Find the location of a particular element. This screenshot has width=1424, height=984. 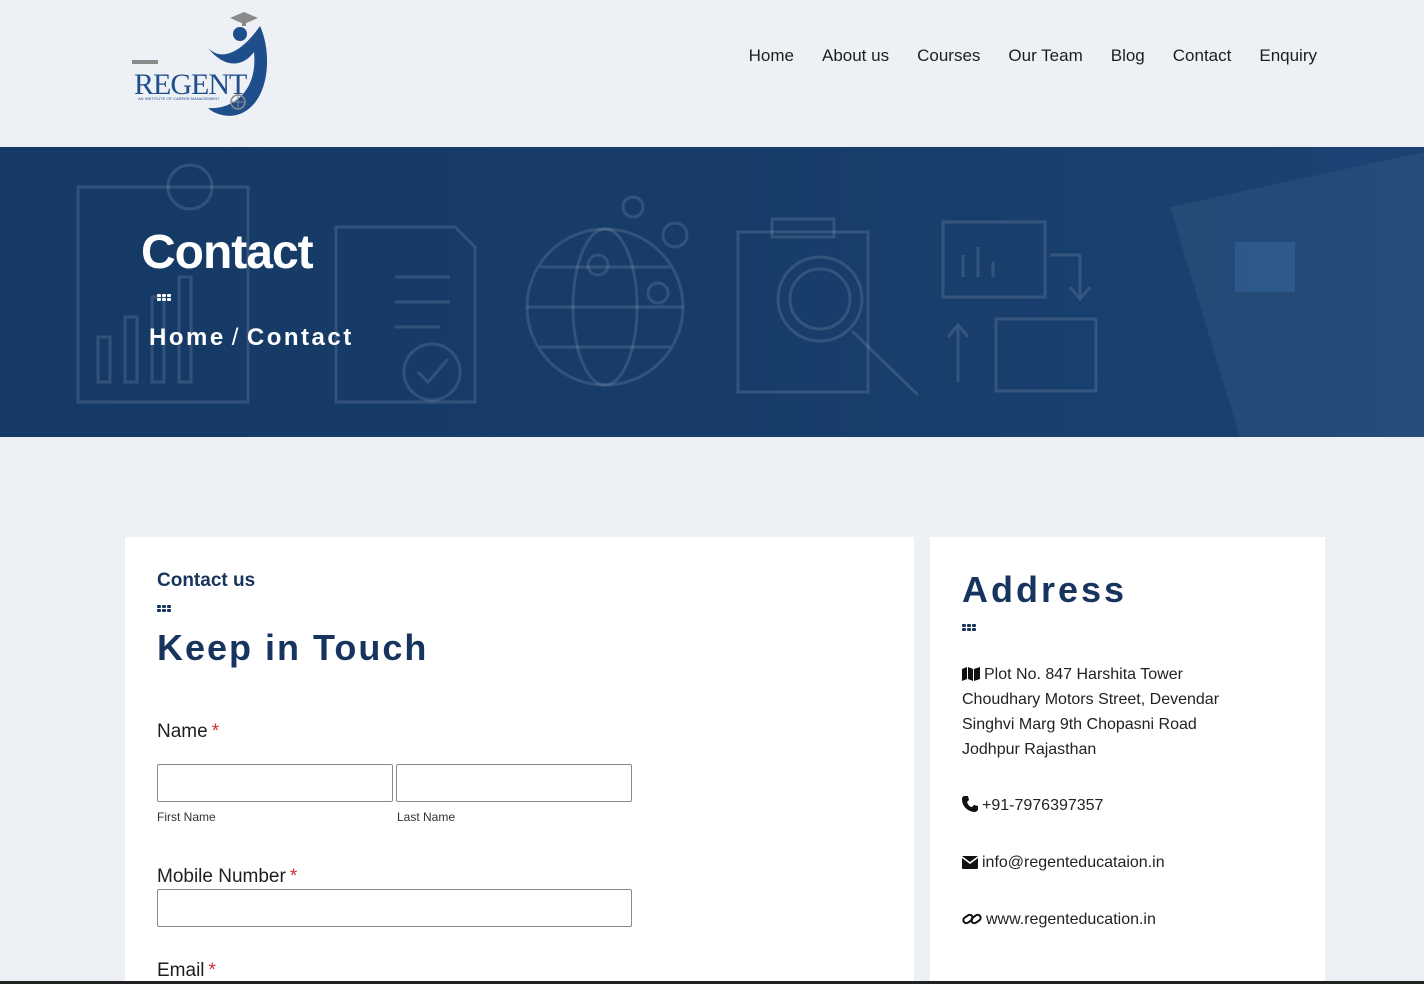

breadcrumb: Home / Contact is located at coordinates (251, 338).